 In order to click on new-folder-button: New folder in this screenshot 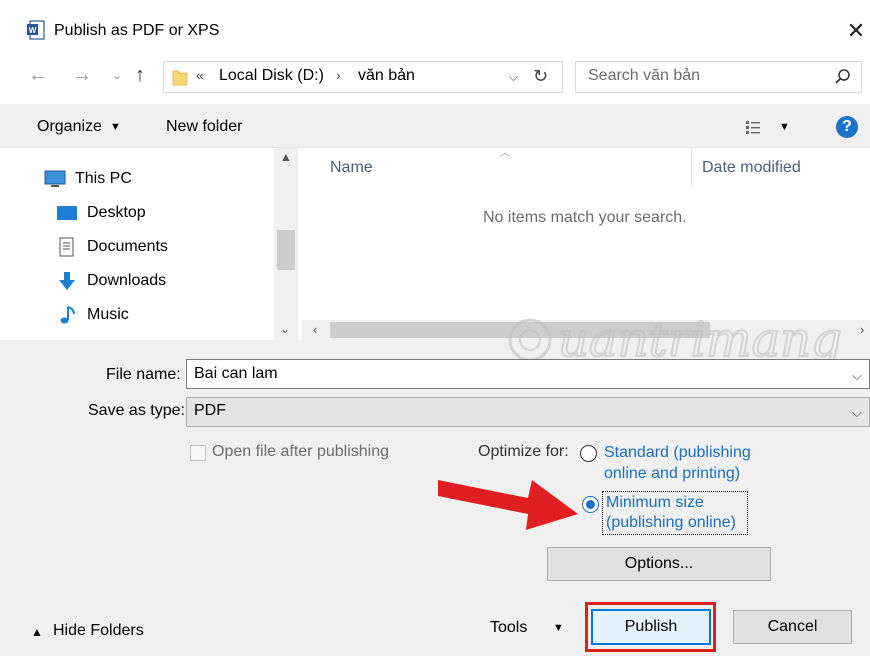, I will do `click(204, 127)`.